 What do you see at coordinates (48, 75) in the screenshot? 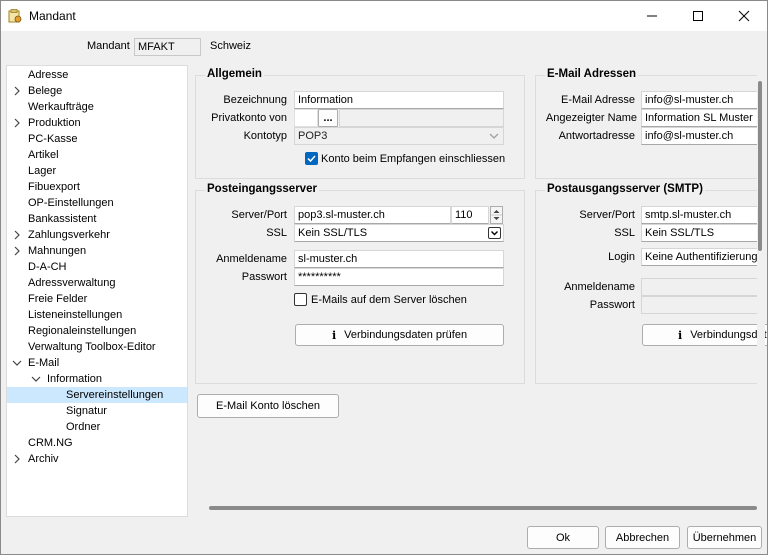
I see `tree-item: Adresse` at bounding box center [48, 75].